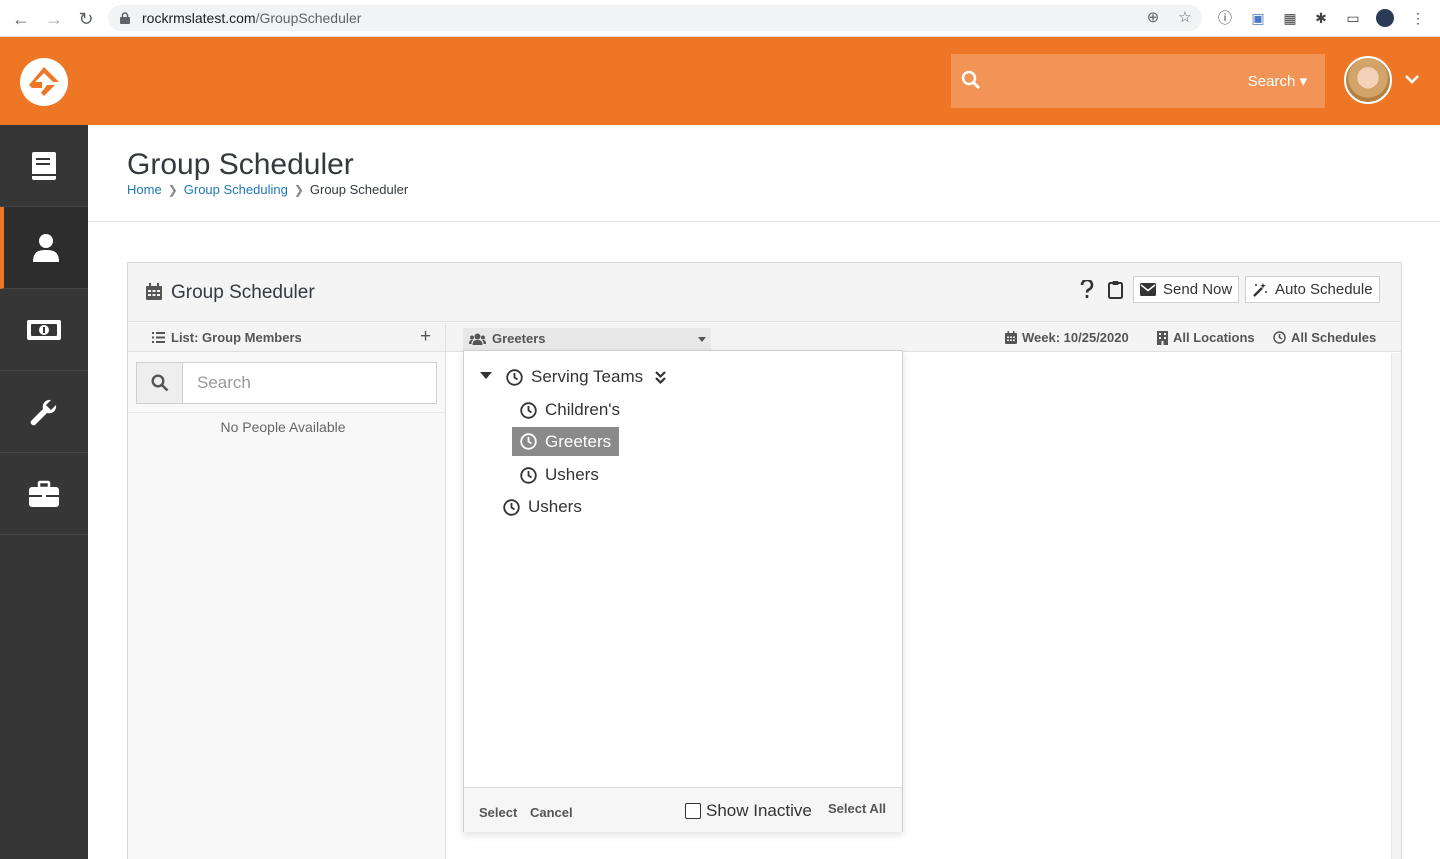  Describe the element at coordinates (144, 189) in the screenshot. I see `breadcrumb-home: Home` at that location.